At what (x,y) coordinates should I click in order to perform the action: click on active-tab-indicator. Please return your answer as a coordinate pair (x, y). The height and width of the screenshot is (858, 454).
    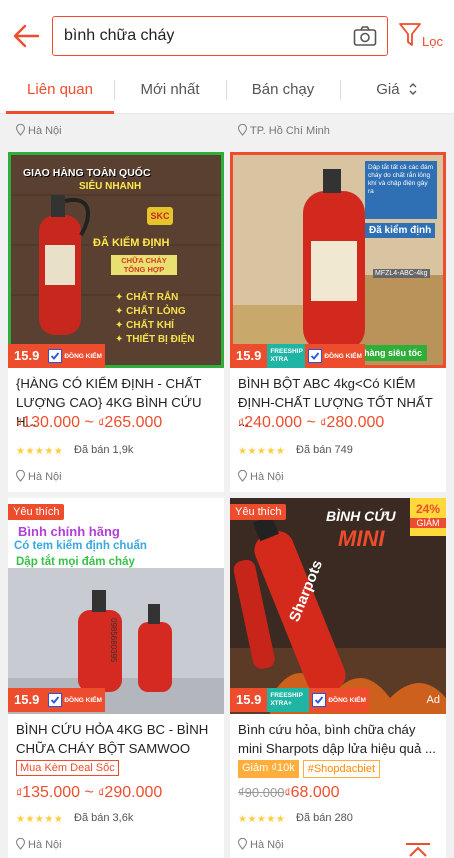
    Looking at the image, I should click on (60, 112).